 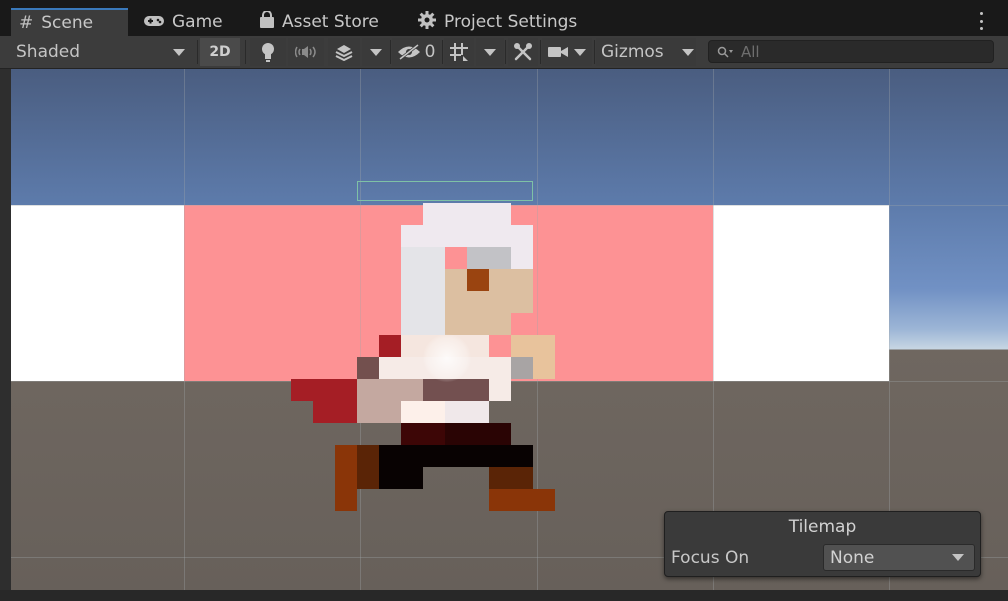 What do you see at coordinates (267, 21) in the screenshot?
I see `bag-icon` at bounding box center [267, 21].